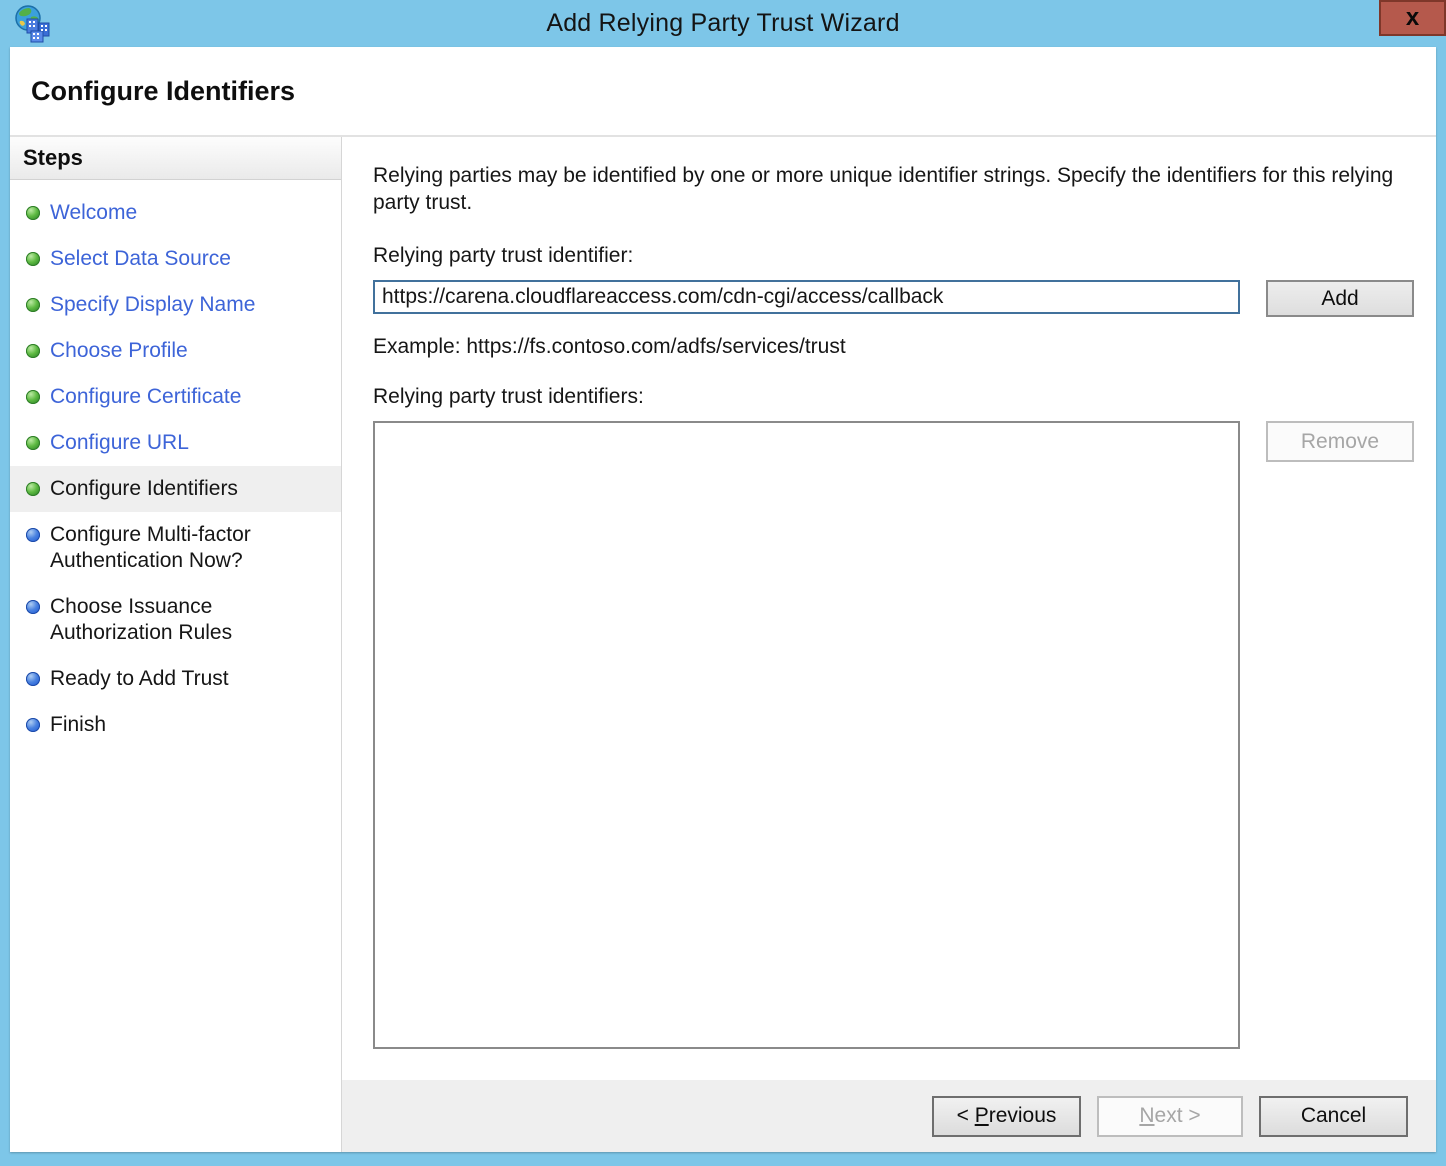  What do you see at coordinates (144, 488) in the screenshot?
I see `step-label: Configure Identifiers` at bounding box center [144, 488].